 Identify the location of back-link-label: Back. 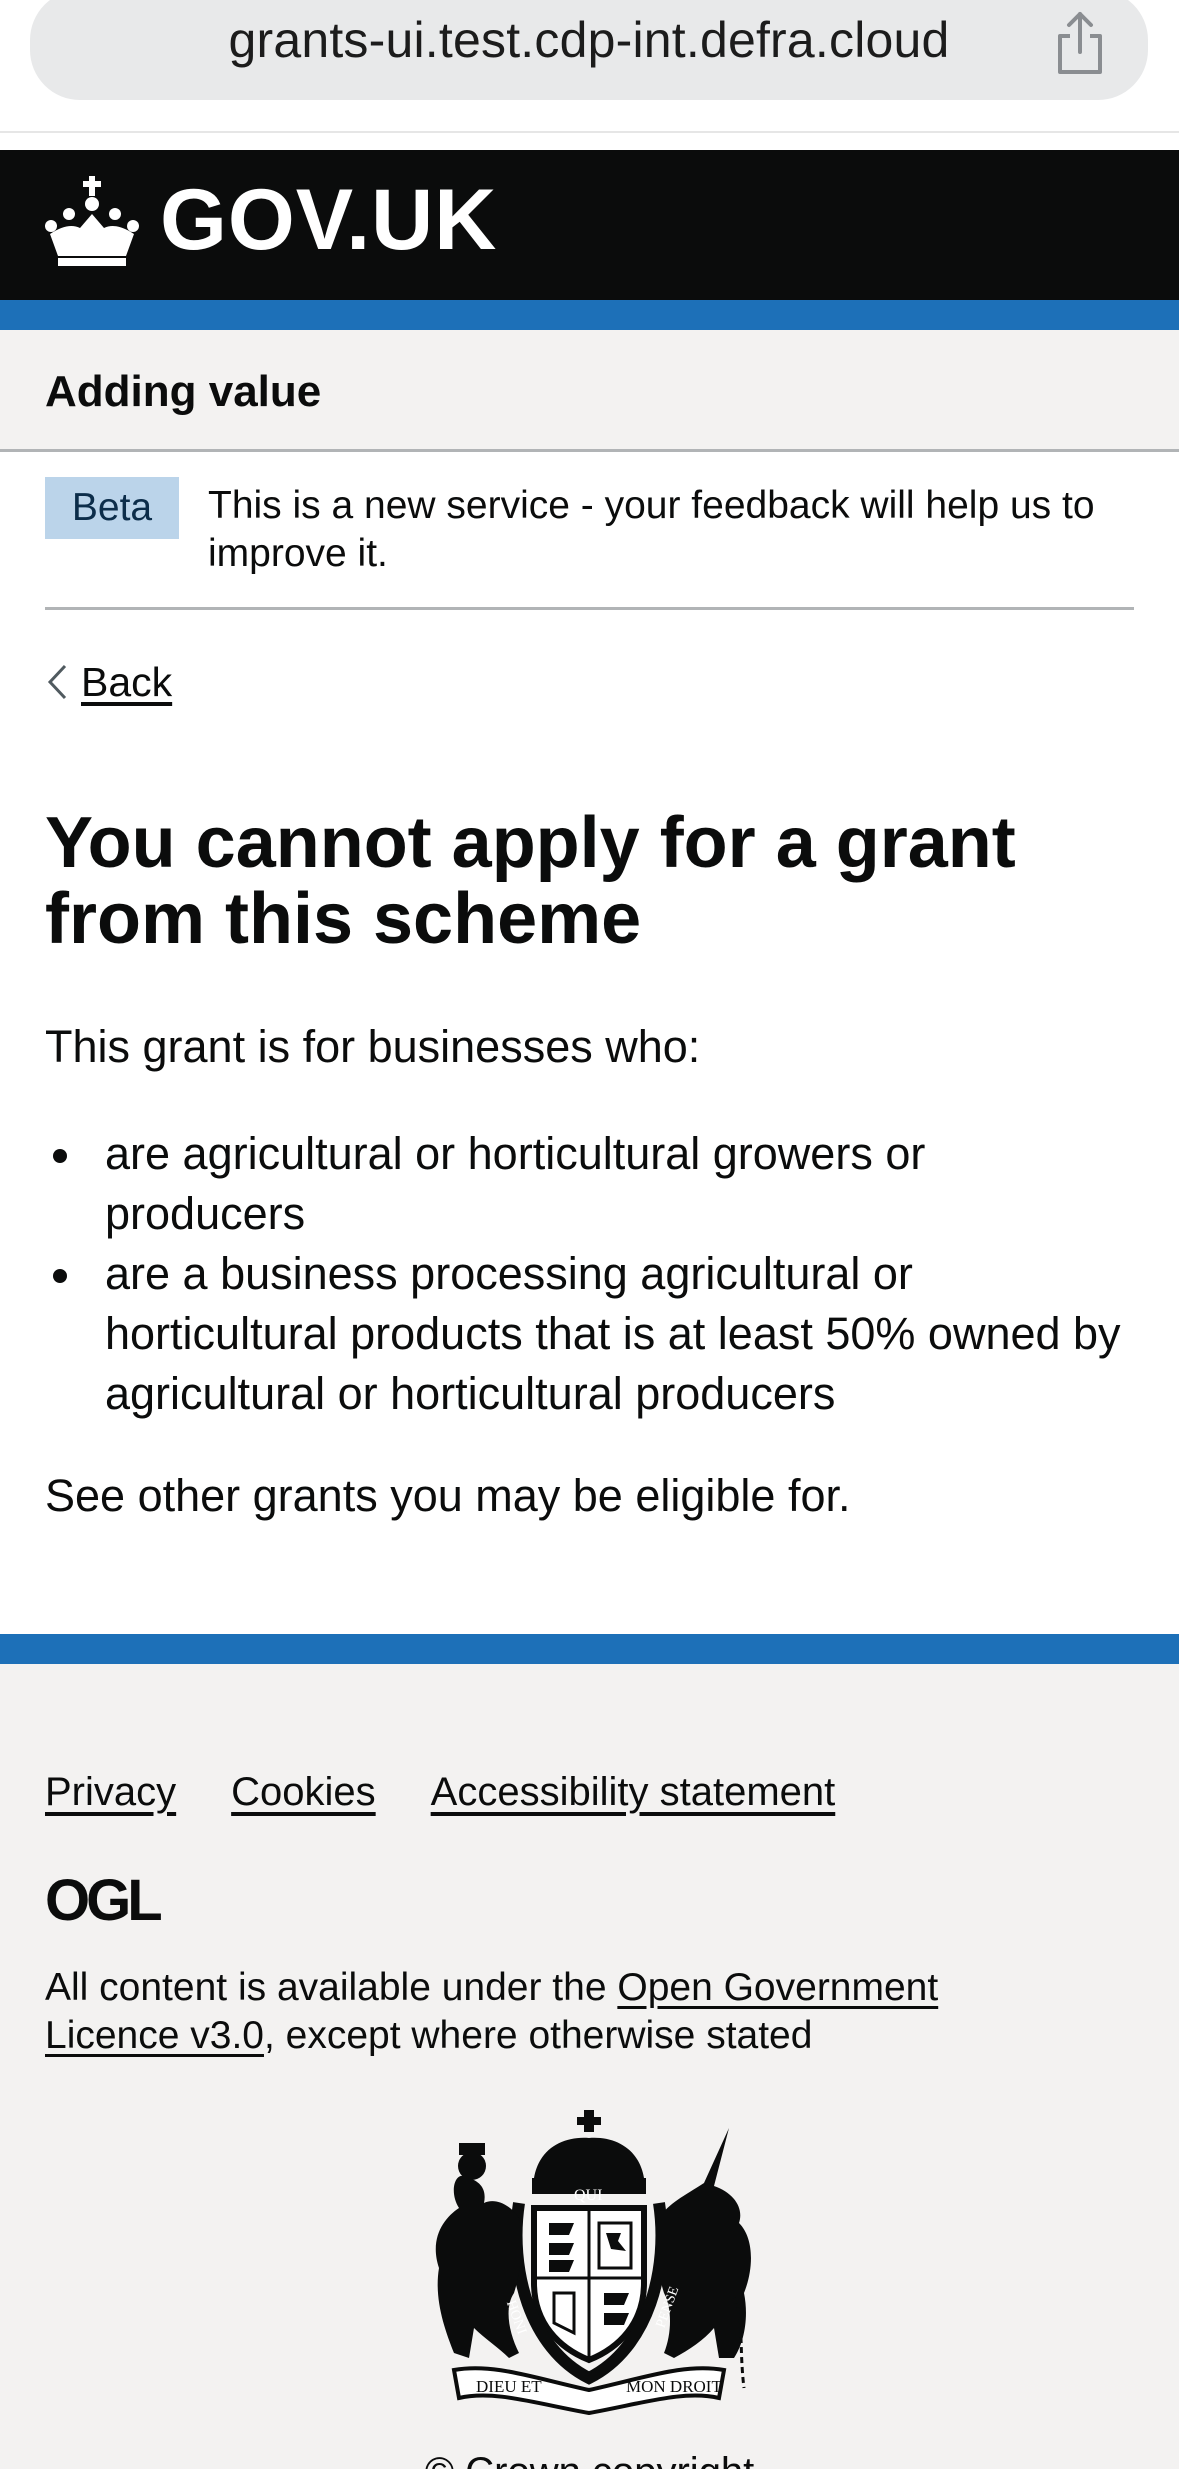
(126, 682).